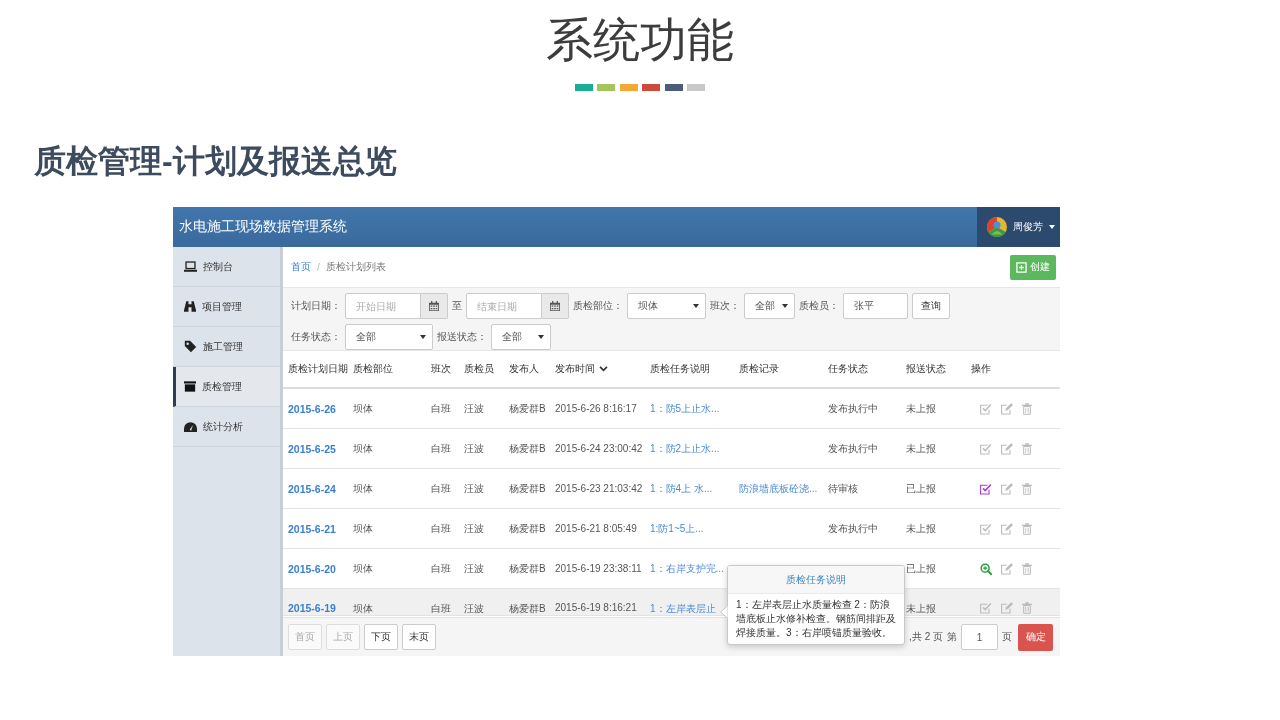  What do you see at coordinates (666, 306) in the screenshot?
I see `dropdown: 坝体` at bounding box center [666, 306].